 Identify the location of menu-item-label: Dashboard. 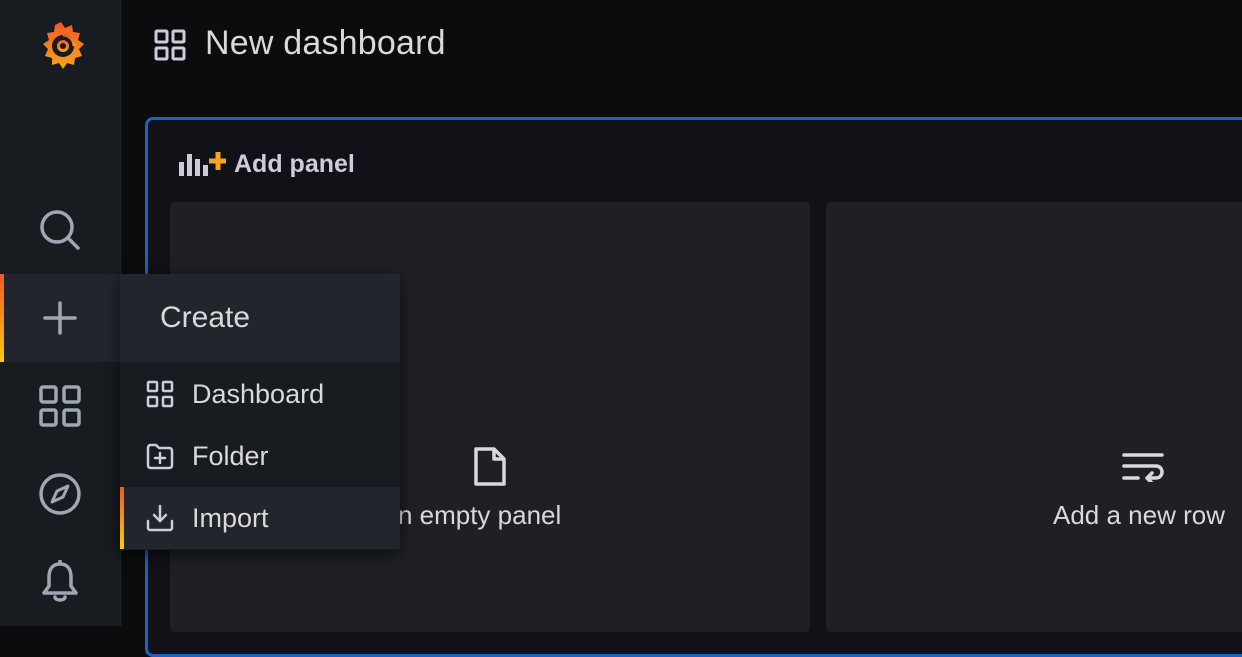
(258, 393).